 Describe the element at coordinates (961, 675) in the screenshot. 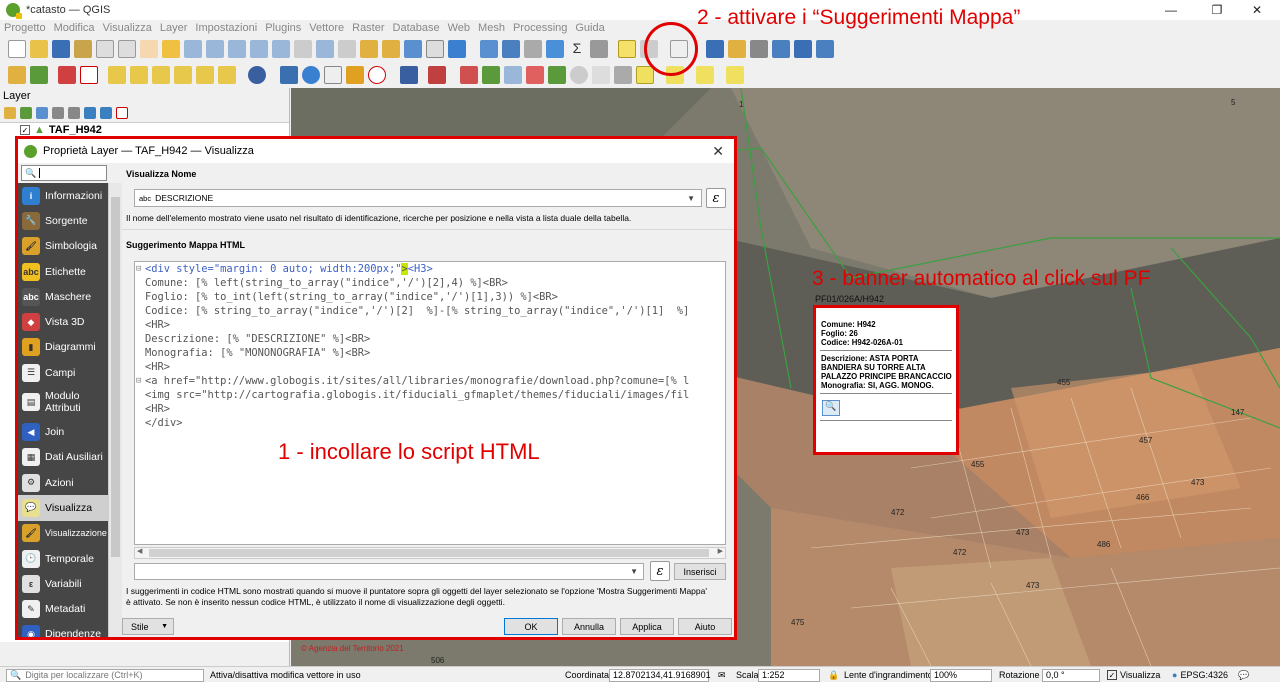

I see `magnifier-field: 100%` at that location.